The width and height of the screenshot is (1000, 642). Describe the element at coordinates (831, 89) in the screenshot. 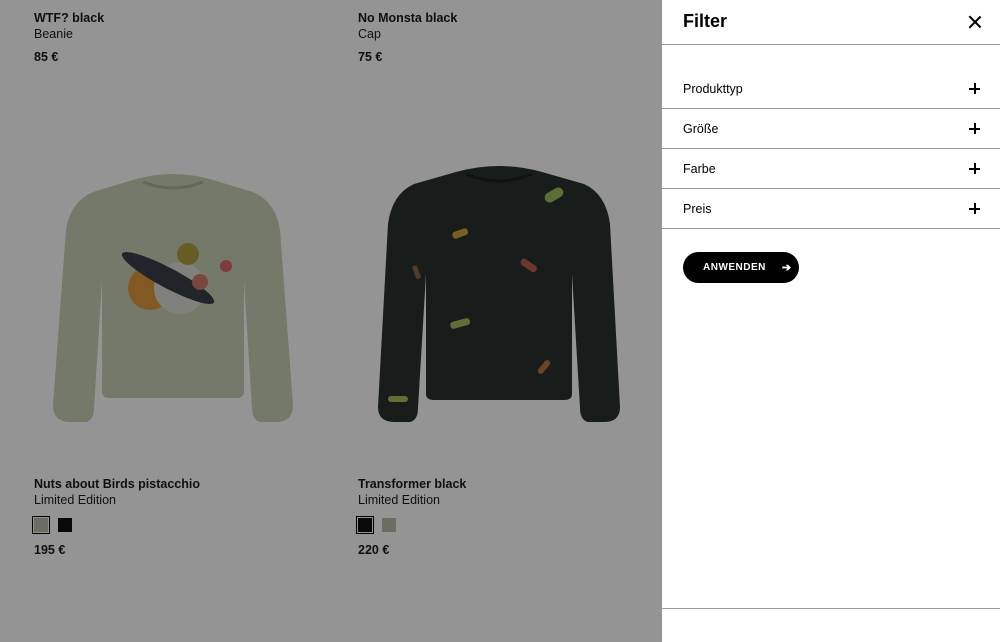

I see `filter-item-produkttyp: Produkttyp` at that location.